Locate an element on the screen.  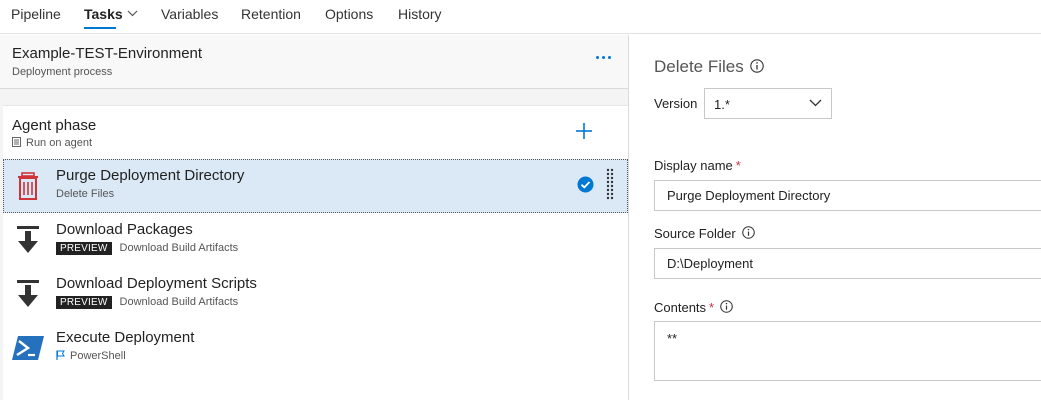
task-subtitle: PowerShell is located at coordinates (91, 356).